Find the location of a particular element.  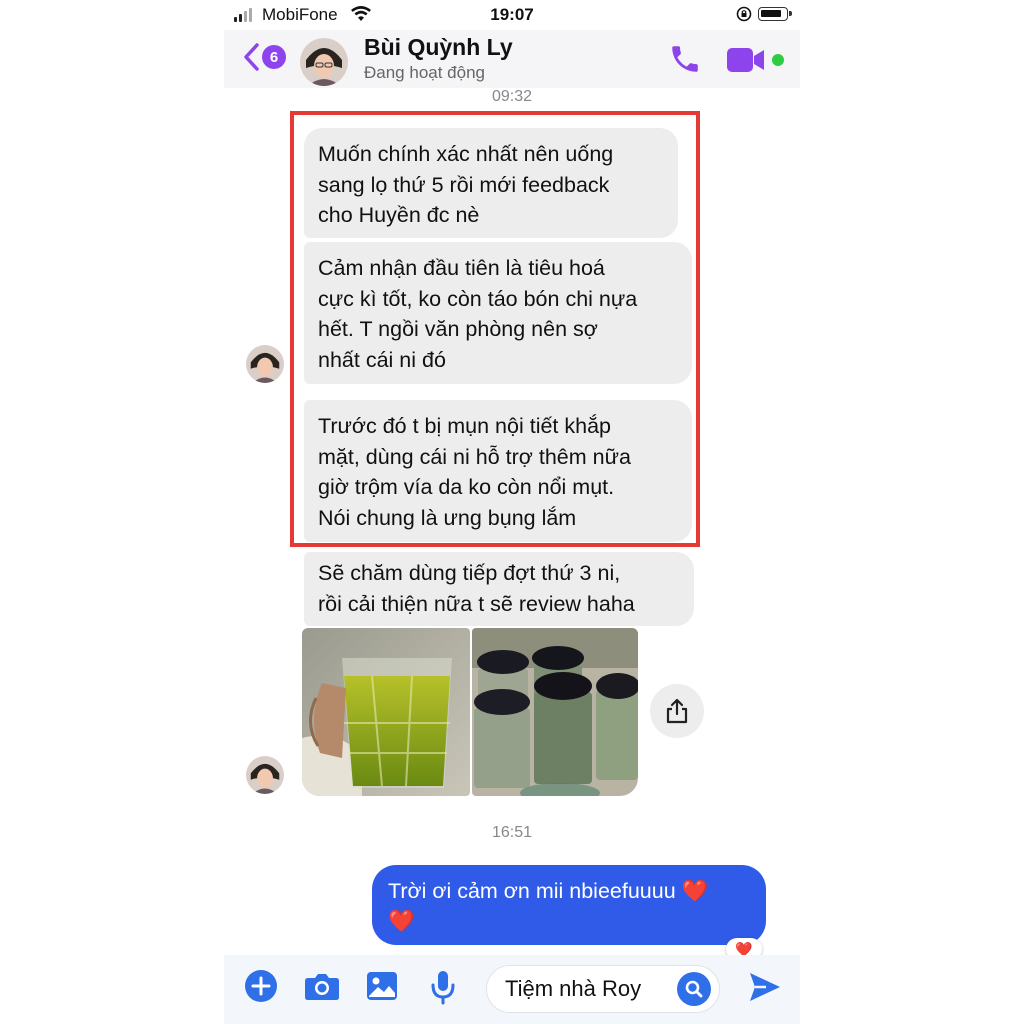

search-icon is located at coordinates (694, 989).